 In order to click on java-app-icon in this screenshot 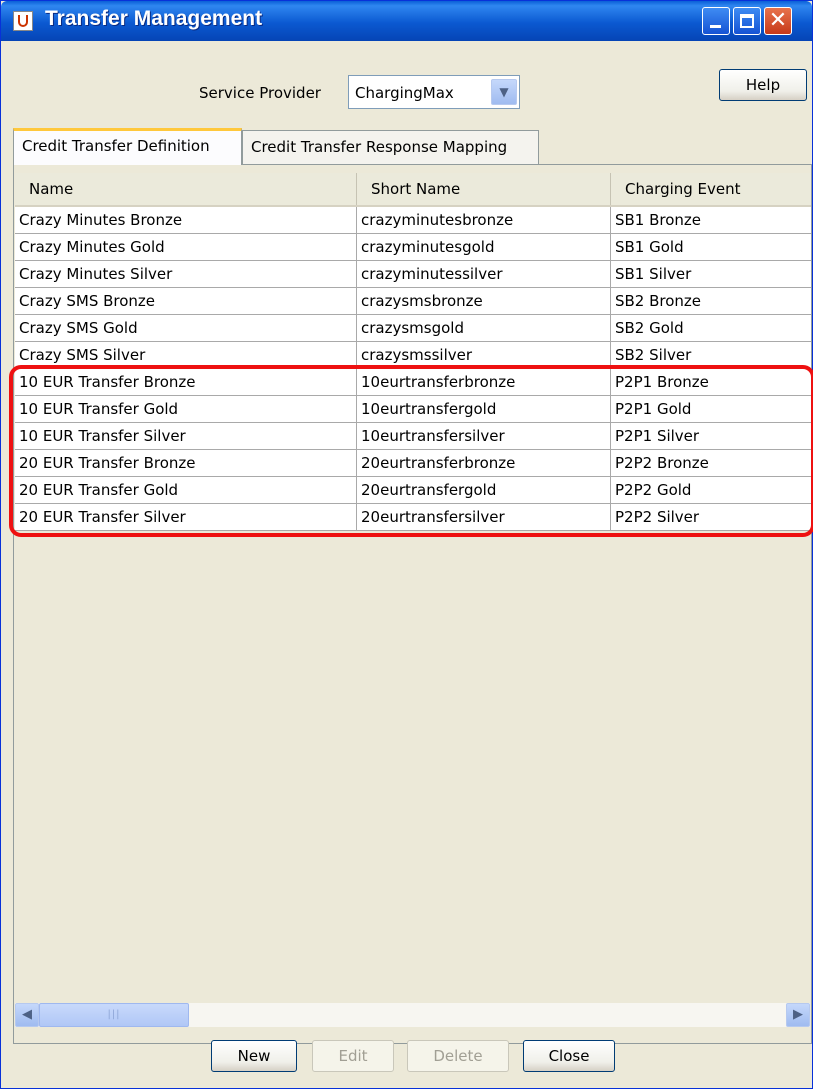, I will do `click(23, 21)`.